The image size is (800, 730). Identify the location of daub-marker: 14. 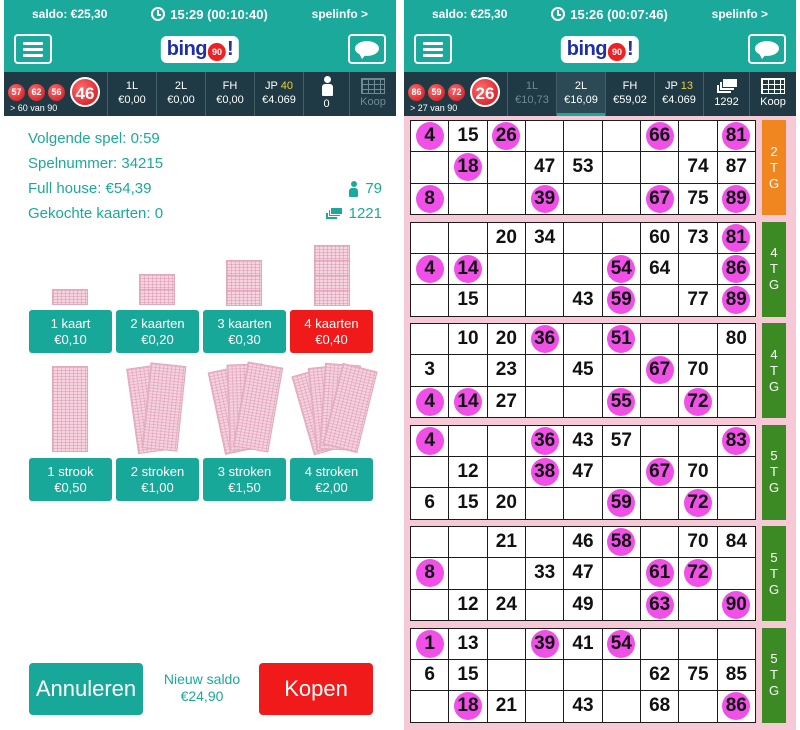
(467, 401).